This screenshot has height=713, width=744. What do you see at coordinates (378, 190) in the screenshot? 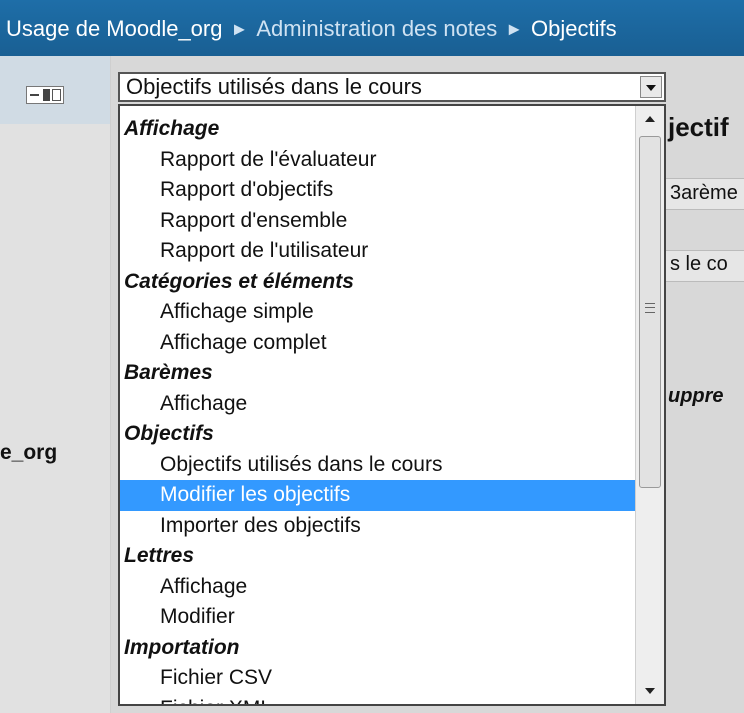
I see `option-rapport-objectifs: Rapport d'objectifs` at bounding box center [378, 190].